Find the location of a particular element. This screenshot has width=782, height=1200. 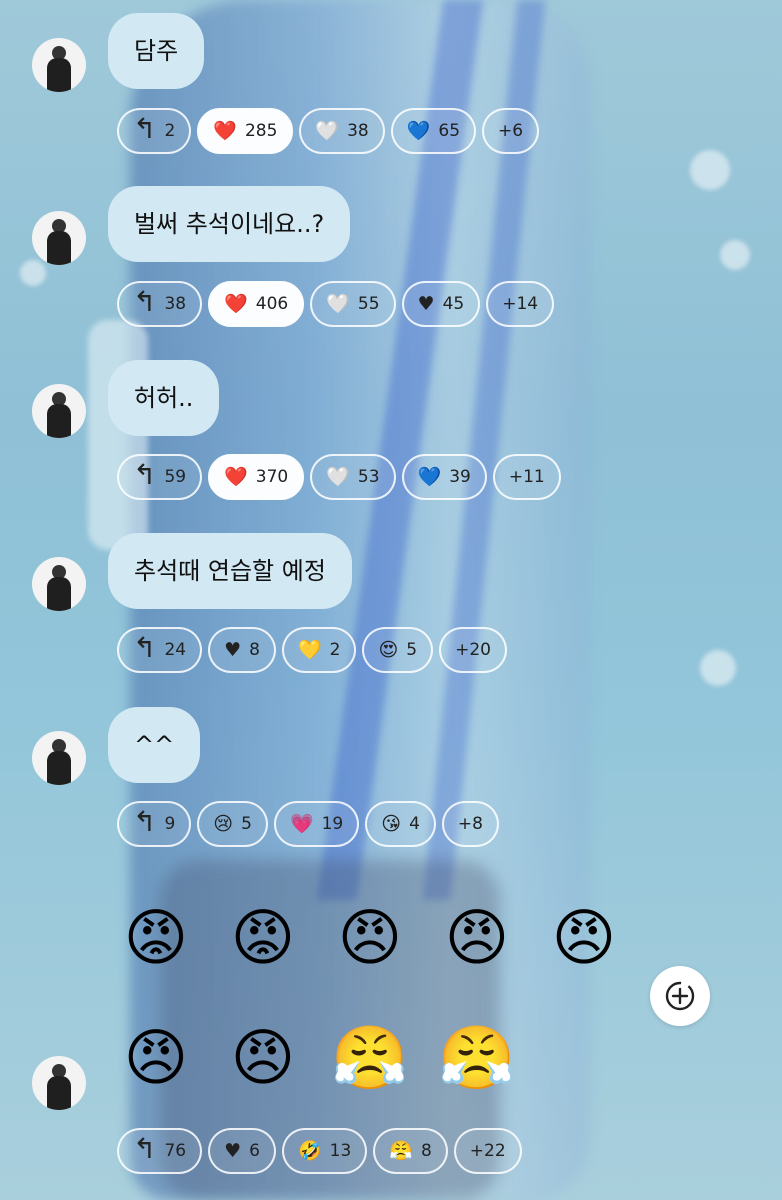

reaction-count: 55 is located at coordinates (368, 304).